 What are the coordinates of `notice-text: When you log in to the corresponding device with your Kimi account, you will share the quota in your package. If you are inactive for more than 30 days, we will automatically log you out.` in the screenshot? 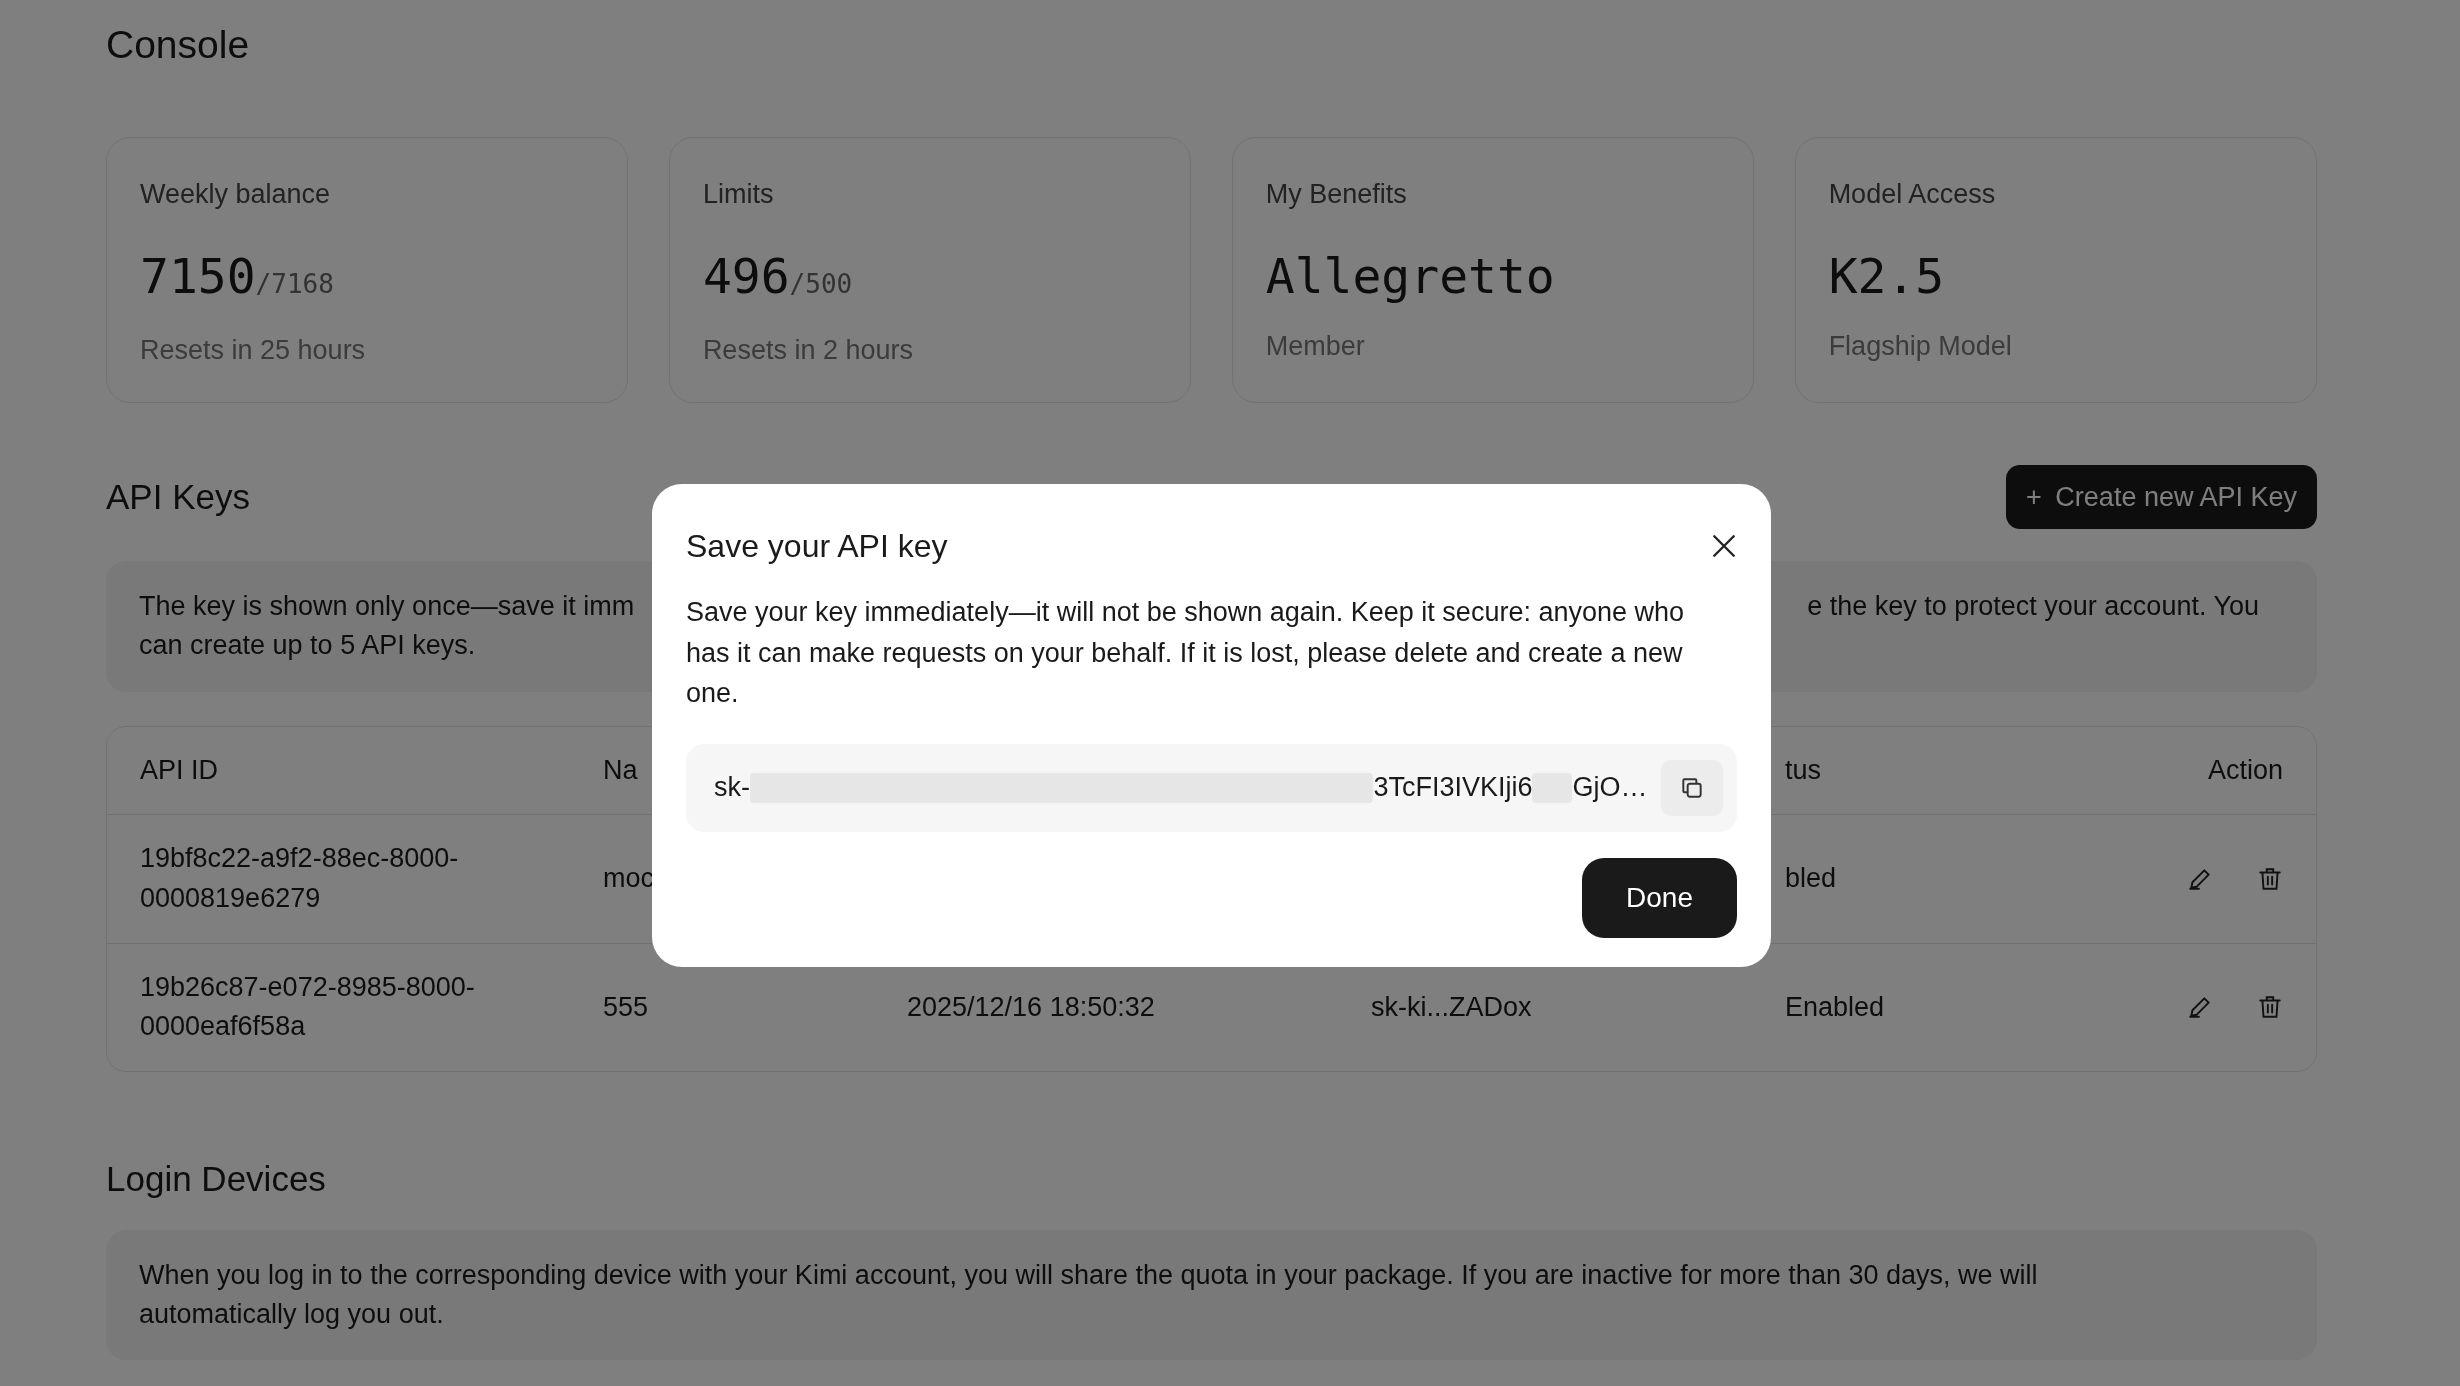 It's located at (1089, 1294).